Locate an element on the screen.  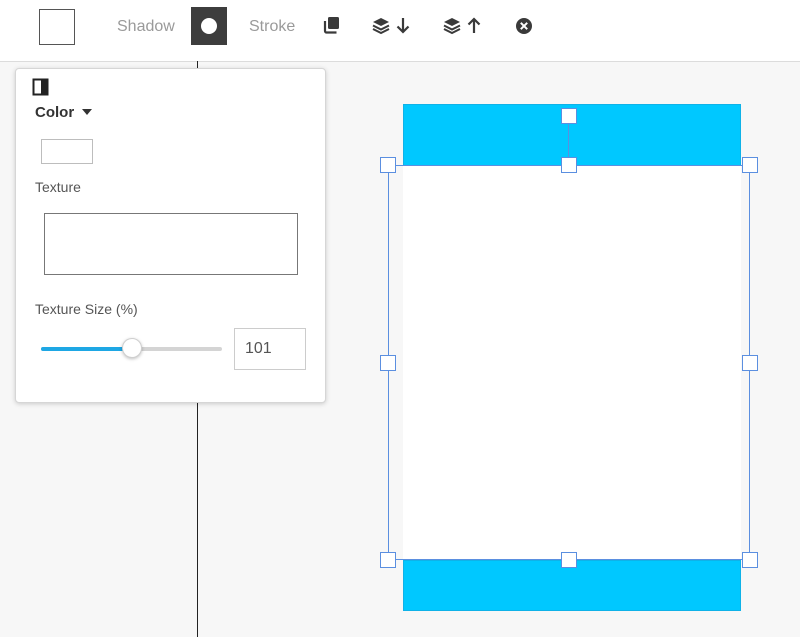
resize-handle-bottom is located at coordinates (569, 560).